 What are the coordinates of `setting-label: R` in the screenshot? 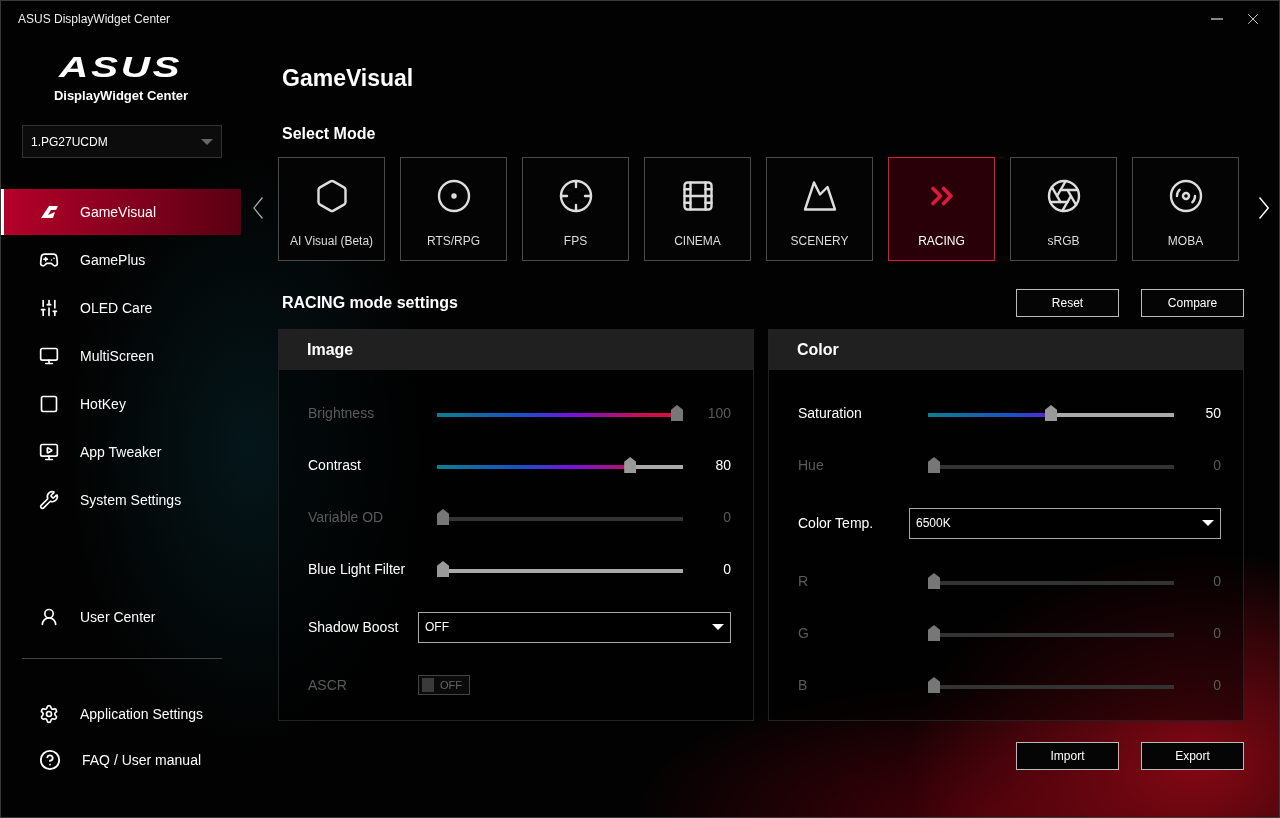 It's located at (804, 581).